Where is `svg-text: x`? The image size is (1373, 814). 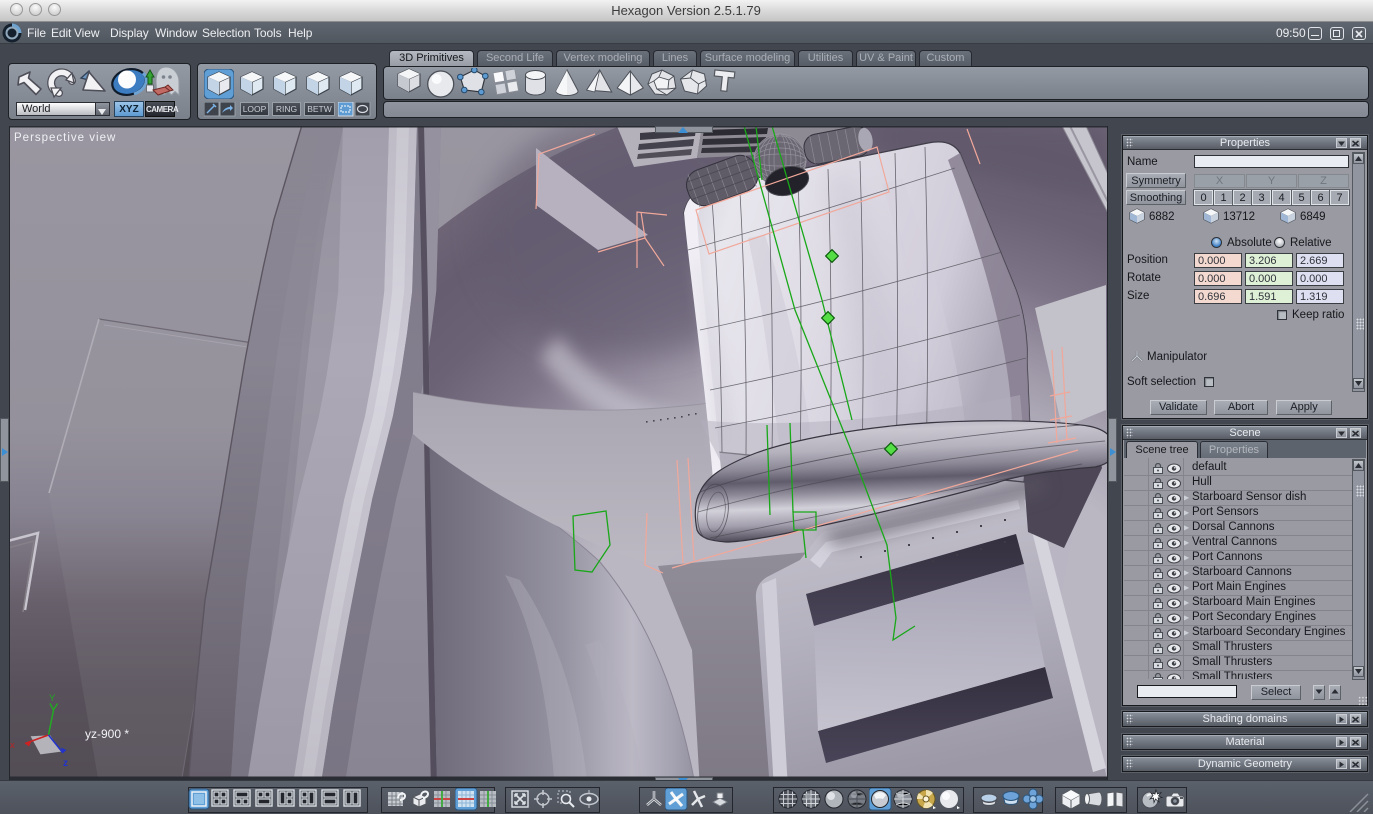 svg-text: x is located at coordinates (12, 745).